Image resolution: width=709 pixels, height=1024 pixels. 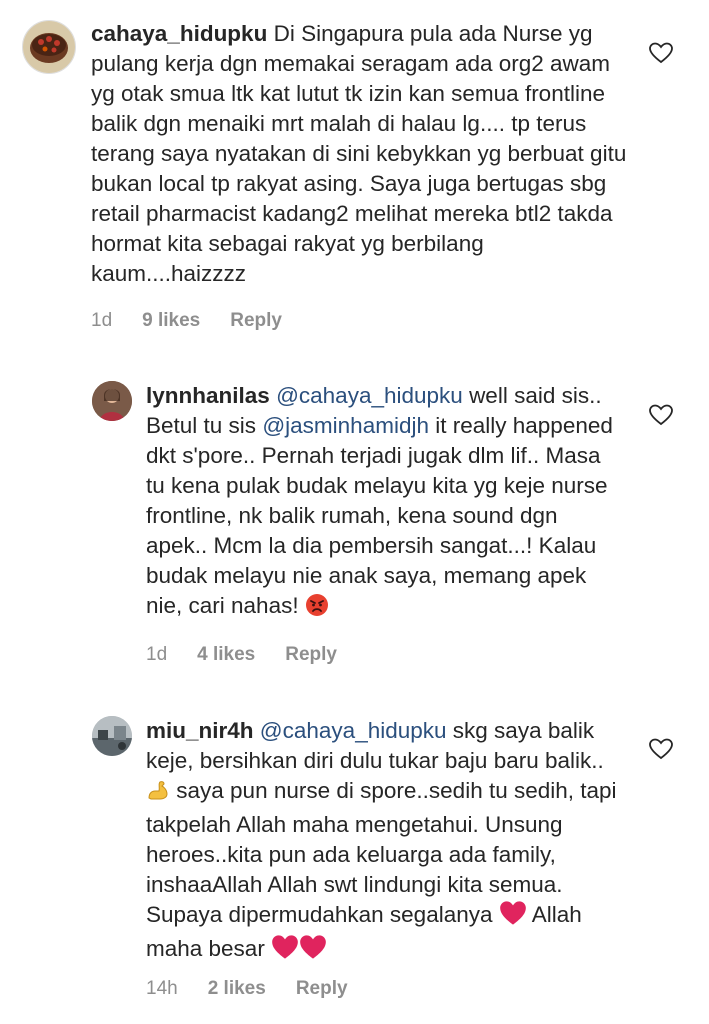 I want to click on likes-count: 9 likes, so click(x=171, y=320).